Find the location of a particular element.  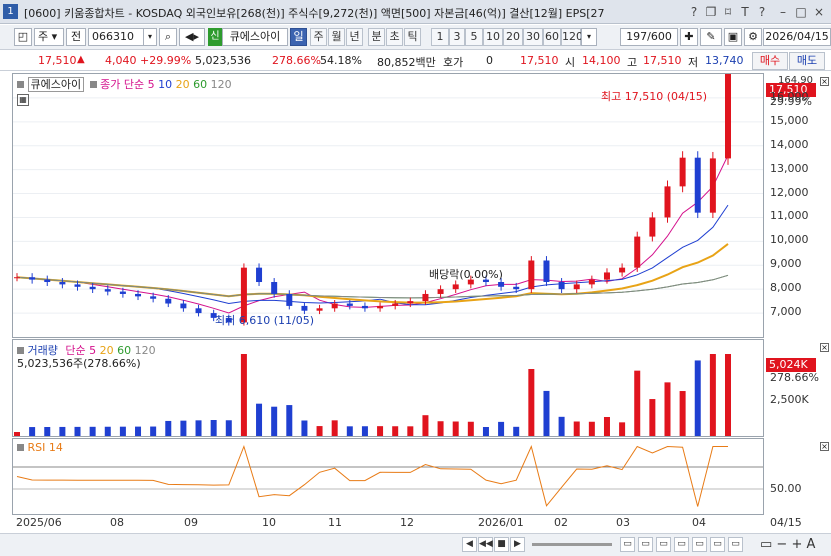

period-type-select: 주 ▾ is located at coordinates (49, 37).